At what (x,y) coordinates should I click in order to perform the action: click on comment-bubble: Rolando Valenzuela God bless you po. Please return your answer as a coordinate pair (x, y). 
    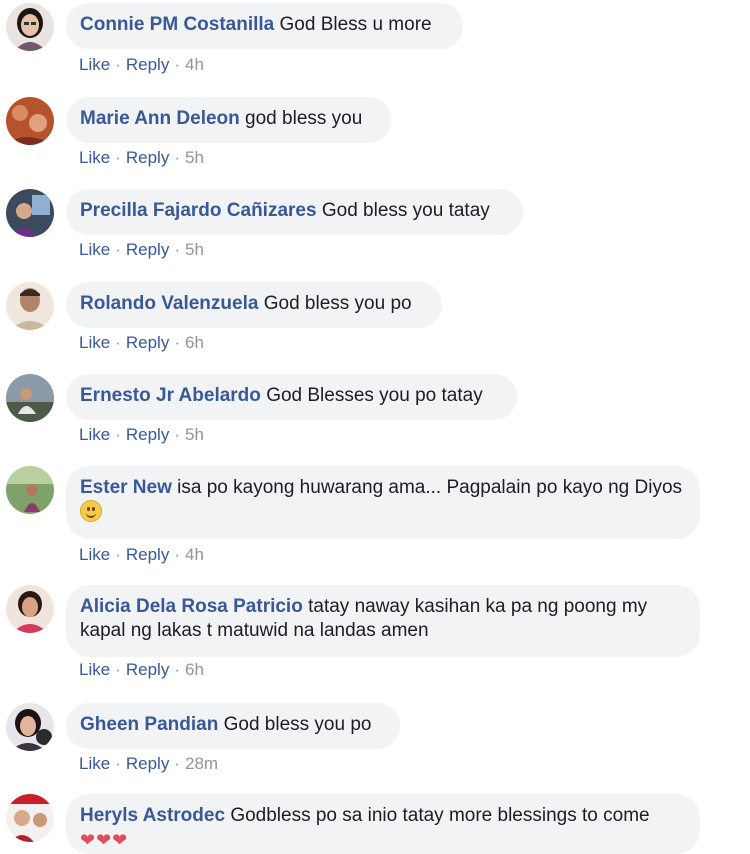
    Looking at the image, I should click on (254, 305).